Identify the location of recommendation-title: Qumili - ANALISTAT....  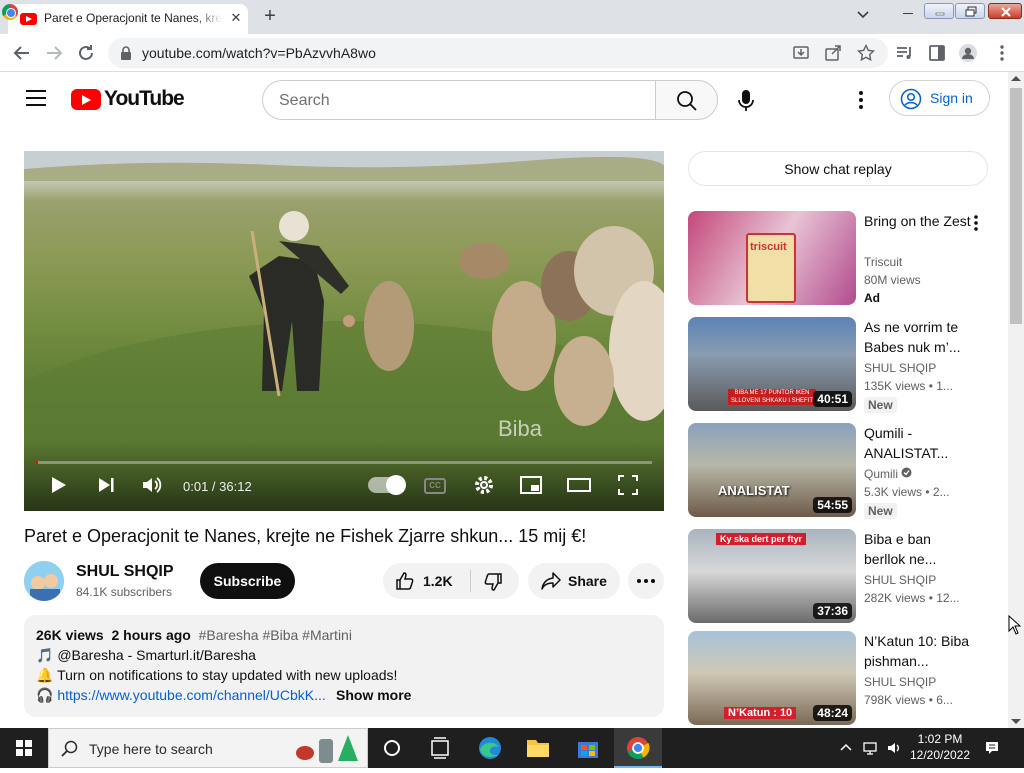
(919, 443).